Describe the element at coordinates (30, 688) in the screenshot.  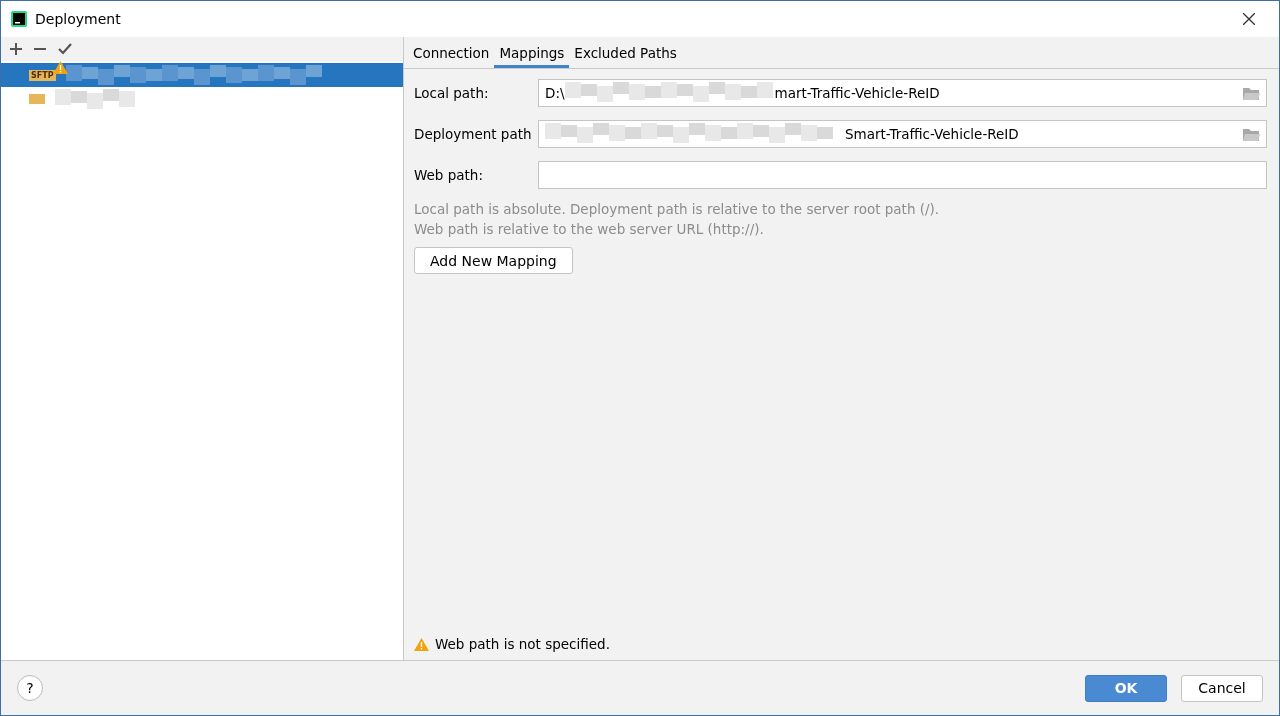
I see `help-button: ?` at that location.